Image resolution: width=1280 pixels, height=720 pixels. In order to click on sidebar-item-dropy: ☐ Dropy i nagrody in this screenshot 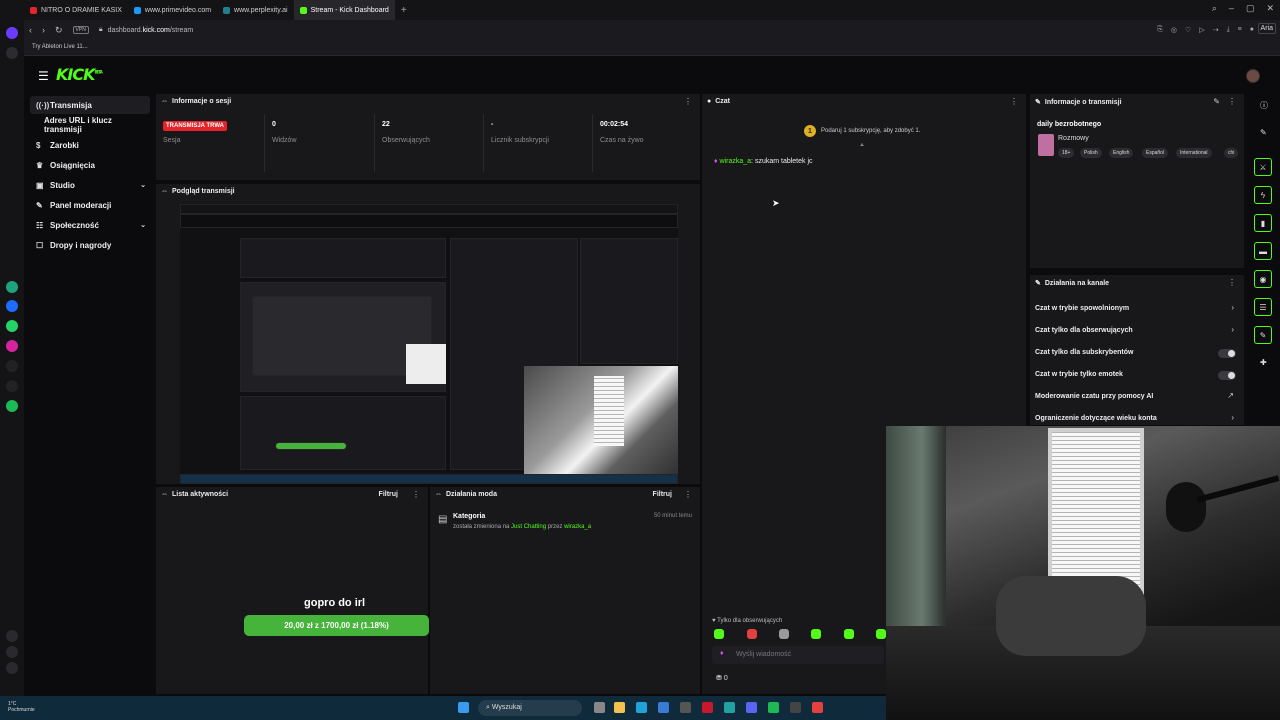, I will do `click(90, 245)`.